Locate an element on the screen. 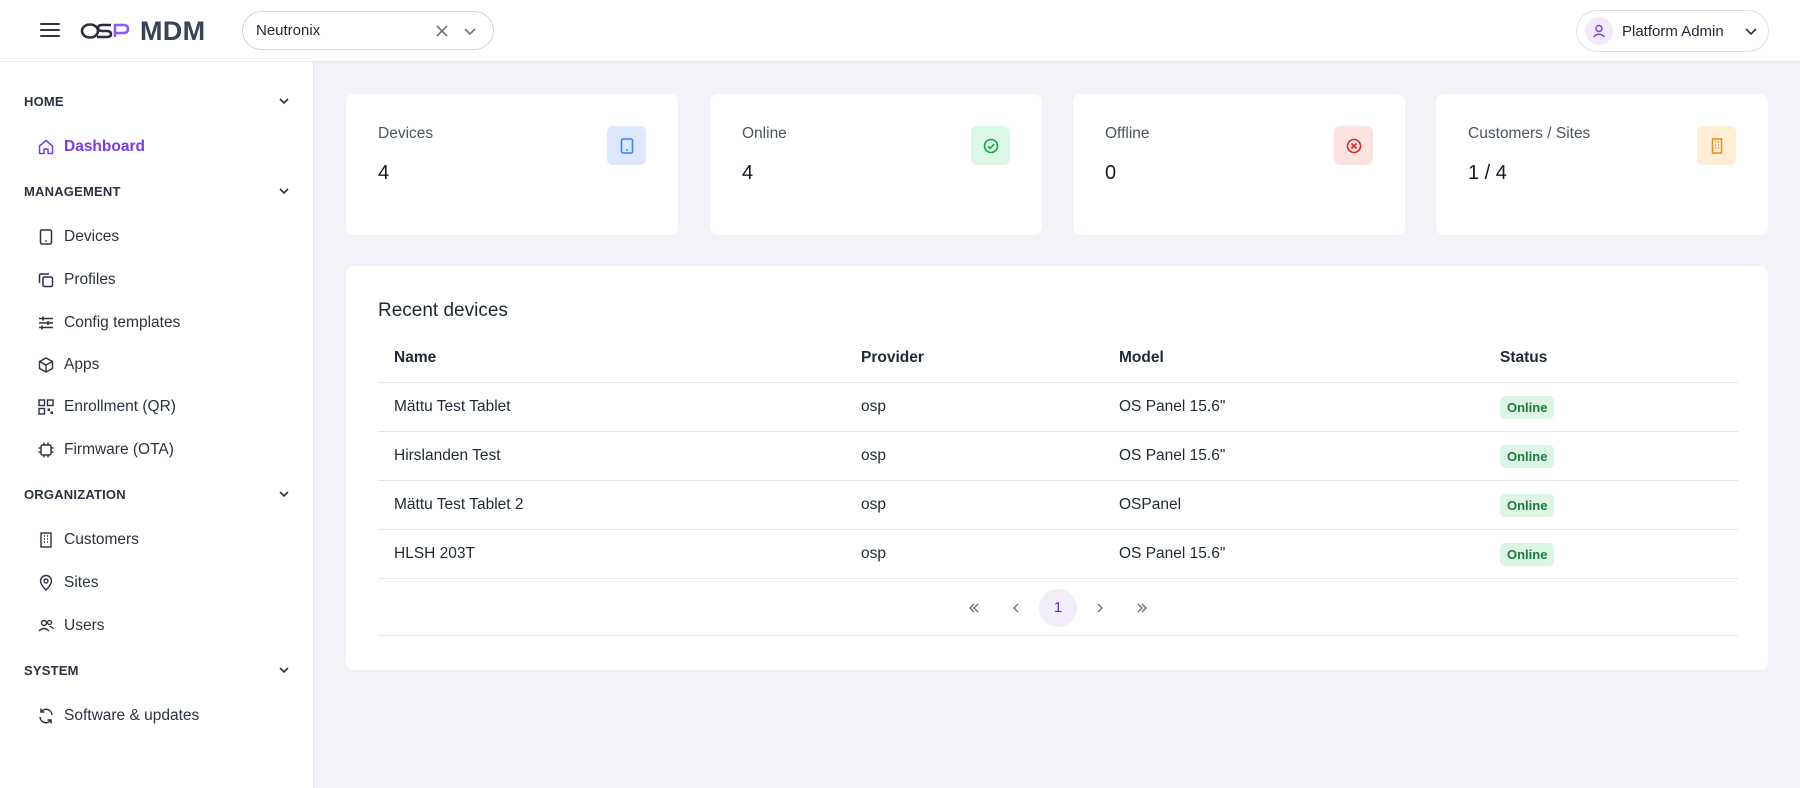 This screenshot has height=788, width=1800. x-circle-icon is located at coordinates (1353, 145).